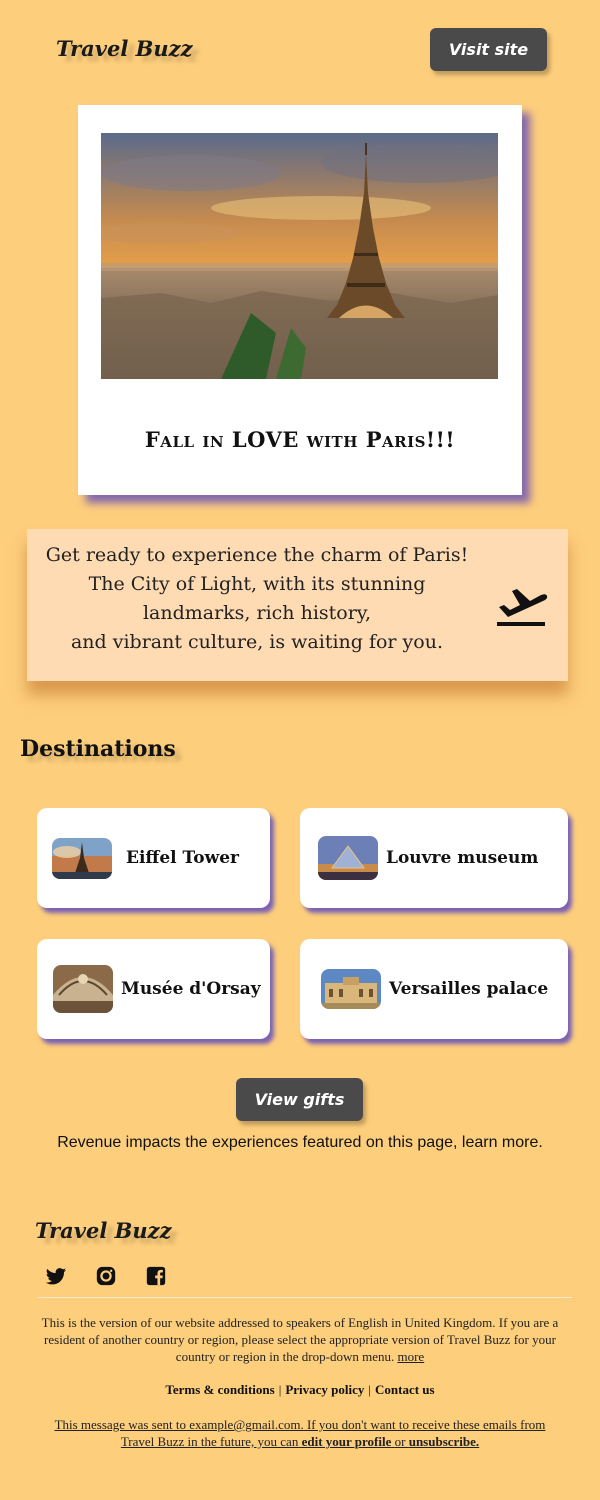 The width and height of the screenshot is (600, 1500). Describe the element at coordinates (82, 858) in the screenshot. I see `eiffel-tower-thumbnail` at that location.